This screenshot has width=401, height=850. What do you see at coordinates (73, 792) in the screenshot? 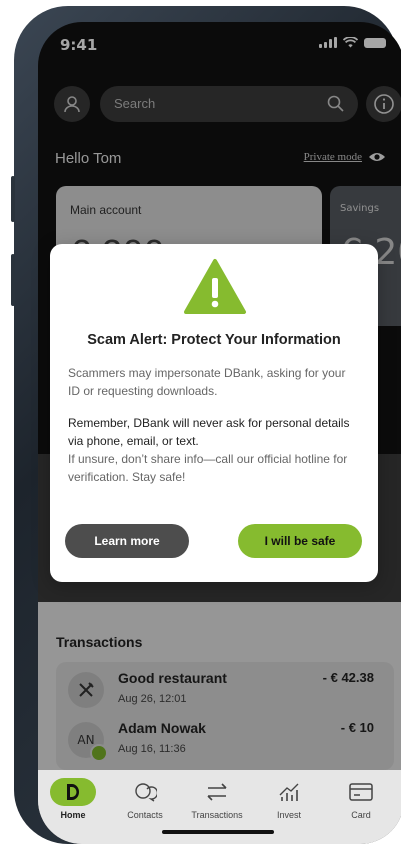
I see `home-icon` at bounding box center [73, 792].